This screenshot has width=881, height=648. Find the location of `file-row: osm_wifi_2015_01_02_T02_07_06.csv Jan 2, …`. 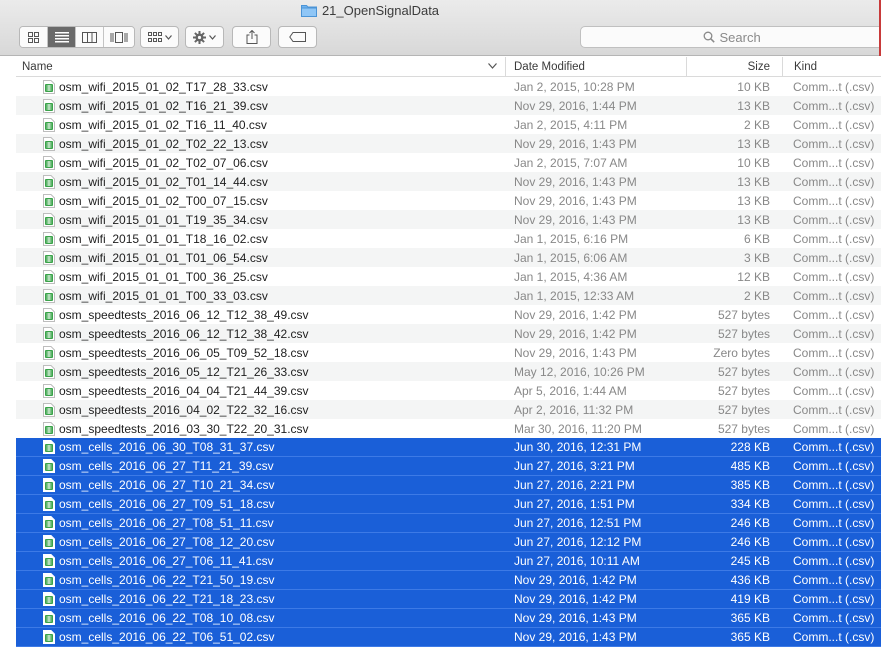

file-row: osm_wifi_2015_01_02_T02_07_06.csv Jan 2, … is located at coordinates (448, 162).